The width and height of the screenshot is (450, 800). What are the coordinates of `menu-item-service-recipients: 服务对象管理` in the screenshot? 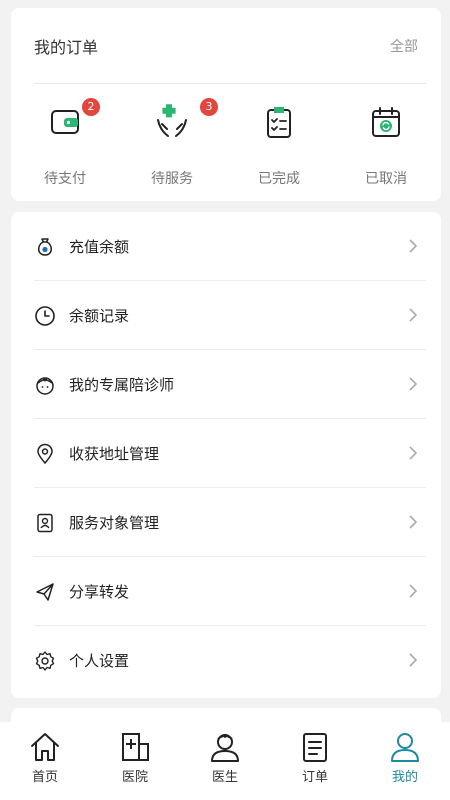 It's located at (230, 522).